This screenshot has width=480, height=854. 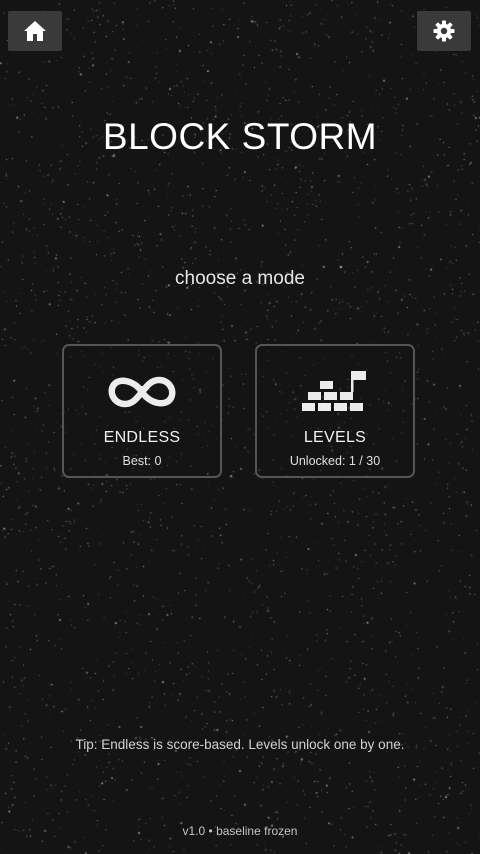 I want to click on levels-unlocked-count: Unlocked: 1 / 30, so click(x=335, y=461).